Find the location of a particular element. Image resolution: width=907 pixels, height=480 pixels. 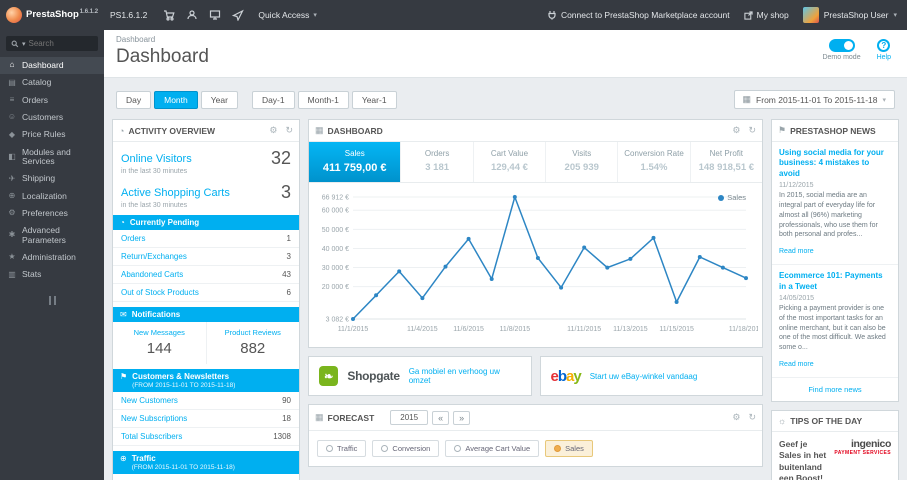

sidebar-item-administration: ★ Administration is located at coordinates (52, 257).